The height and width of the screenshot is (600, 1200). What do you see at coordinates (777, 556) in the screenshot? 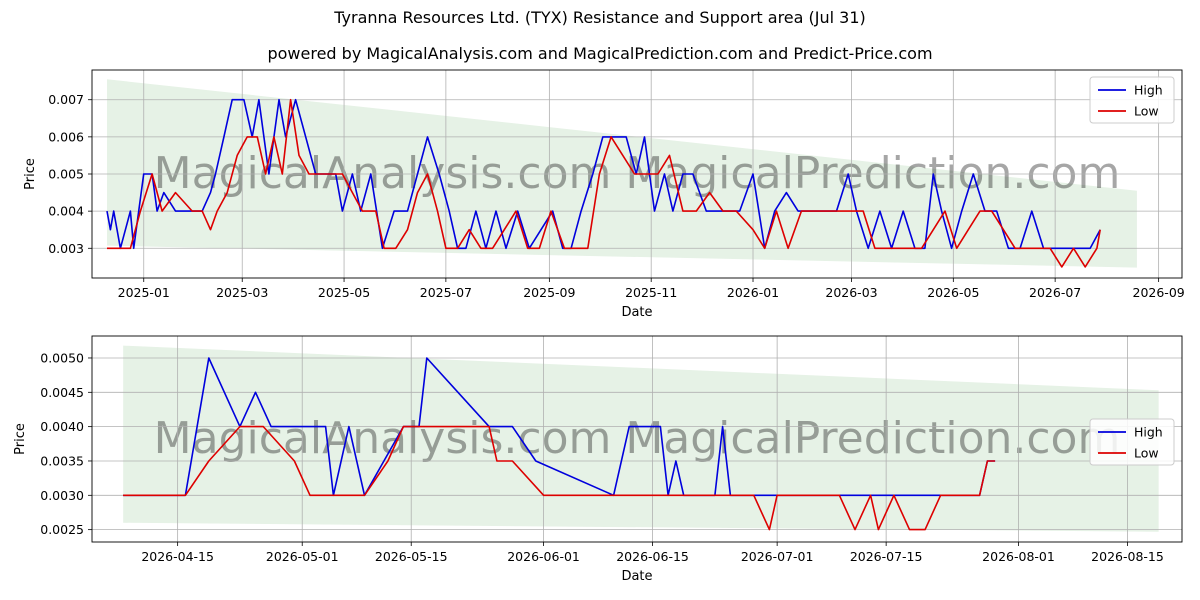
I see `x-tick-label: 2026-07-01` at bounding box center [777, 556].